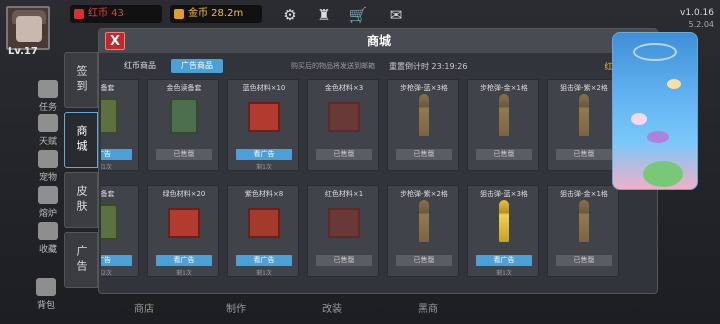 The height and width of the screenshot is (324, 720). I want to click on reset-countdown: 重置倒计时 23:19:26, so click(428, 66).